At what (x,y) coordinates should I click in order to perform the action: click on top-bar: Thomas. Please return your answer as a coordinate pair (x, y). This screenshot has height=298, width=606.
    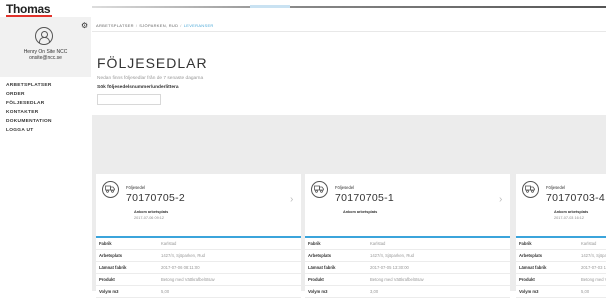
    Looking at the image, I should click on (303, 8).